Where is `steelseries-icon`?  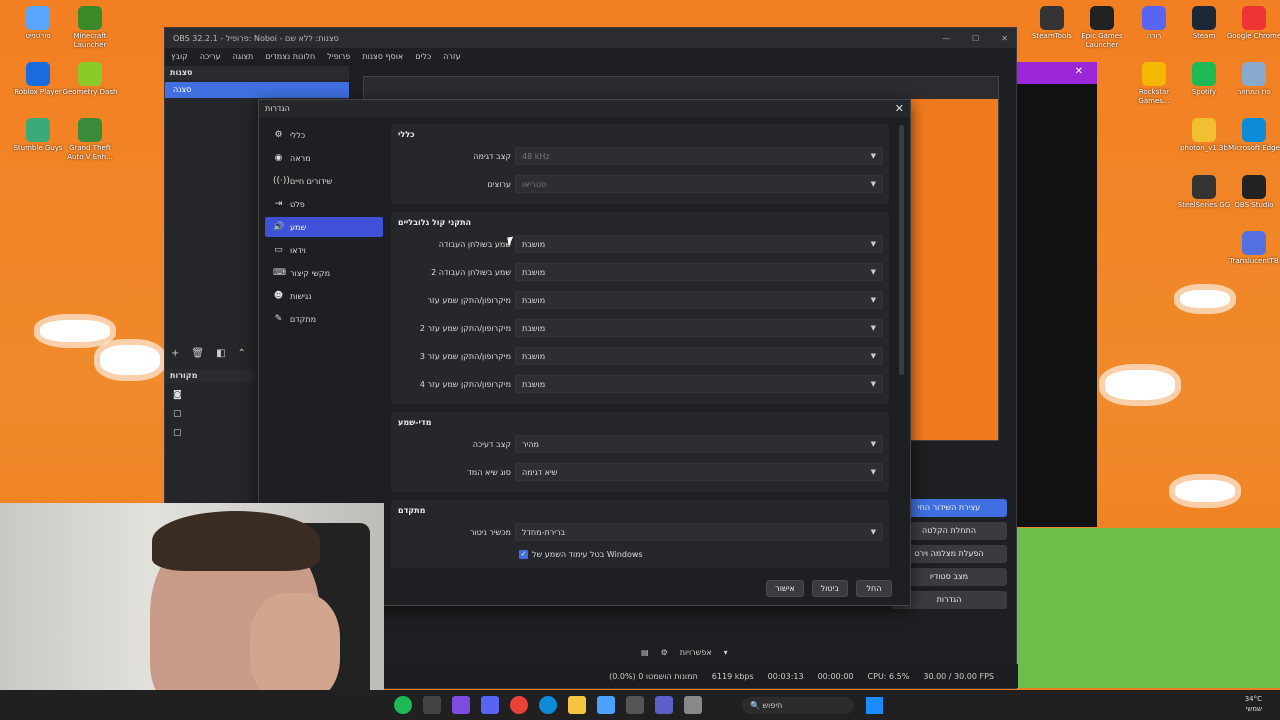
steelseries-icon is located at coordinates (432, 705).